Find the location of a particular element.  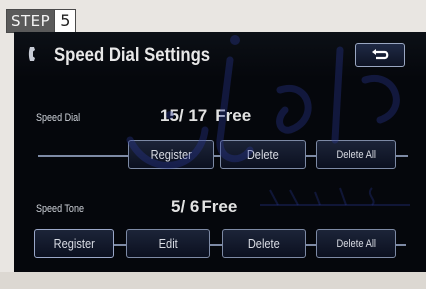

speed-tone-register-label: Register is located at coordinates (74, 243).